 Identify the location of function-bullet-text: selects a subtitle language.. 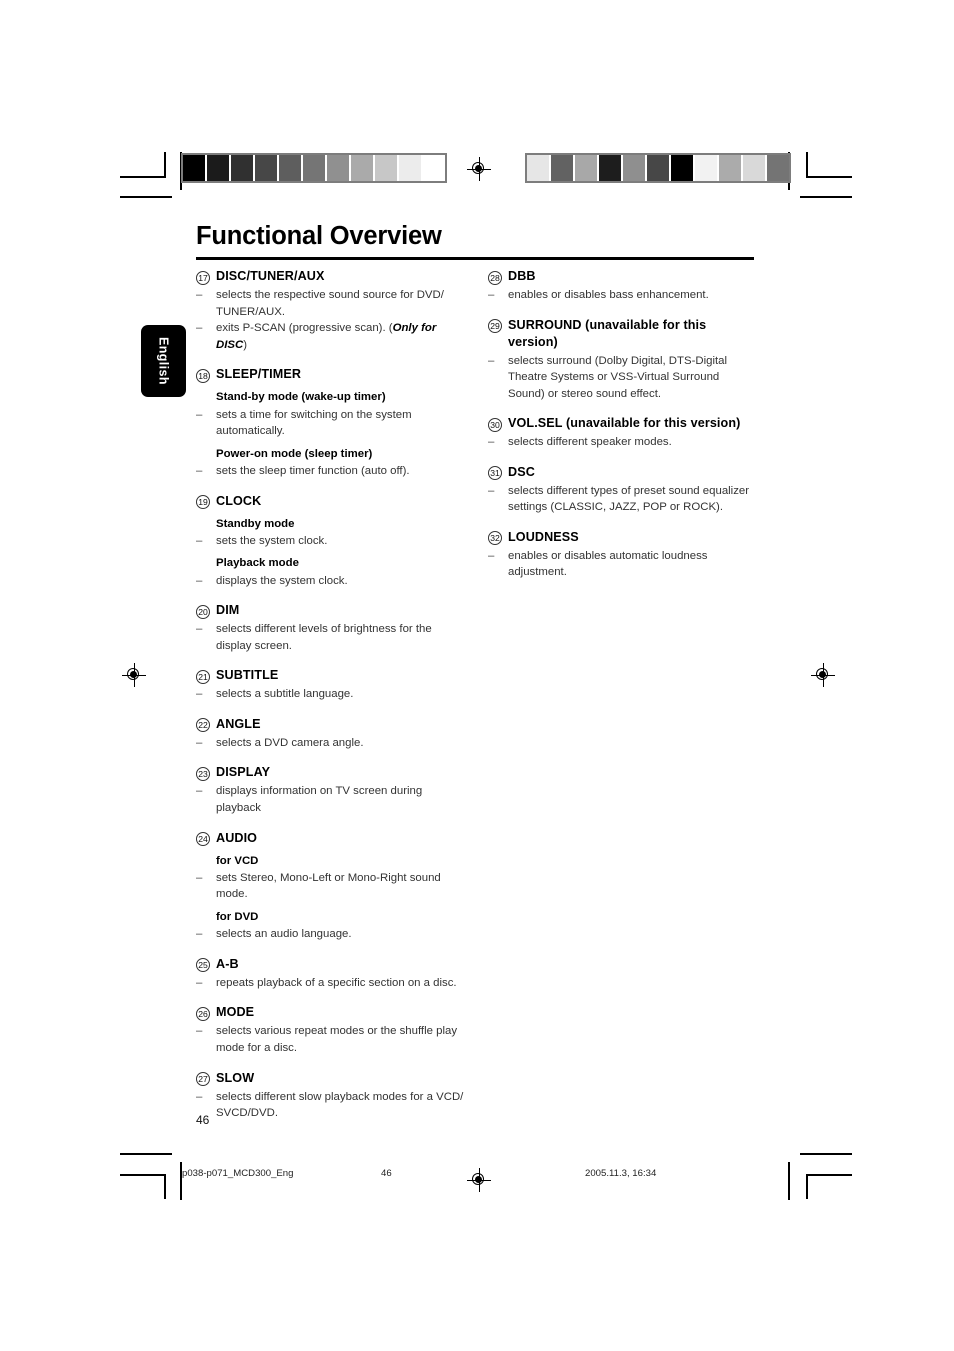
(285, 694).